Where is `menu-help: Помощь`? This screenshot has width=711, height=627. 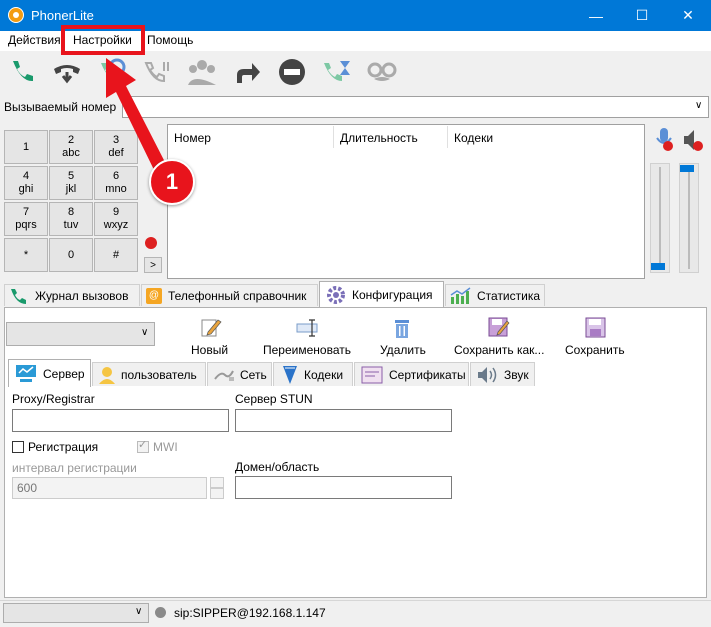 menu-help: Помощь is located at coordinates (170, 40).